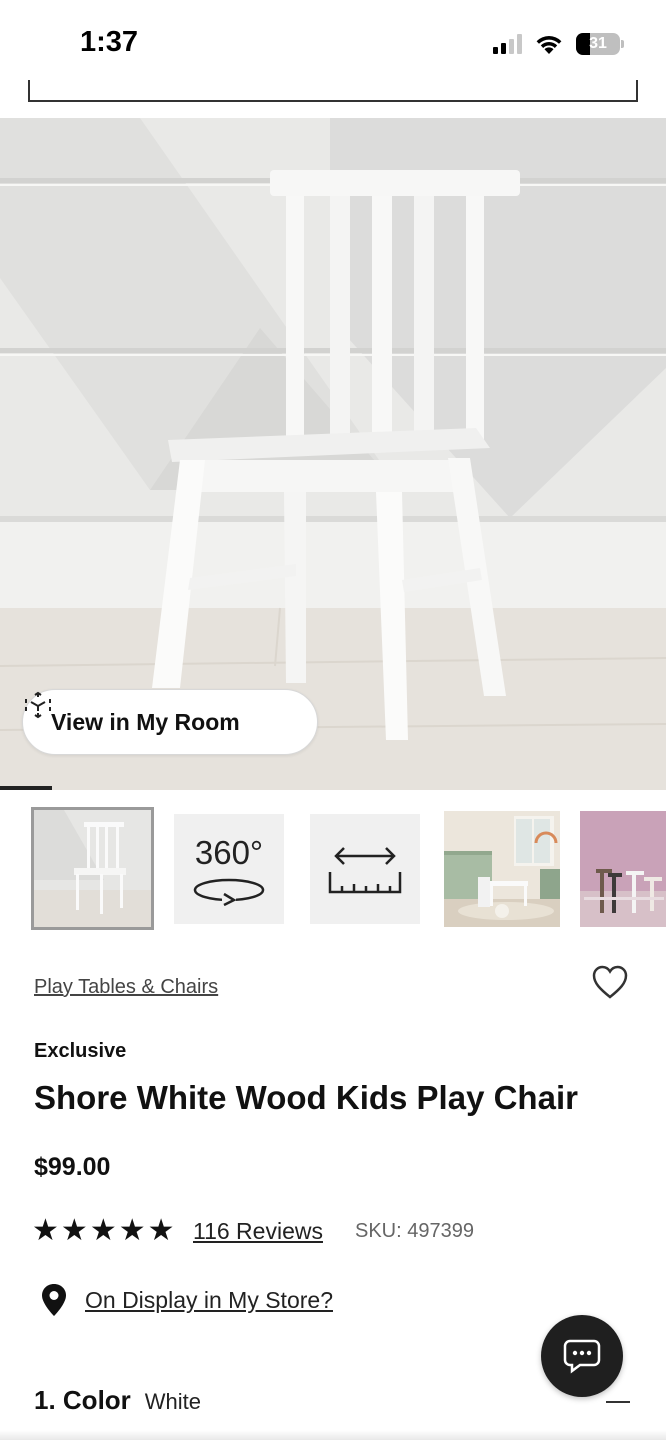  Describe the element at coordinates (618, 1402) in the screenshot. I see `minus-icon` at that location.